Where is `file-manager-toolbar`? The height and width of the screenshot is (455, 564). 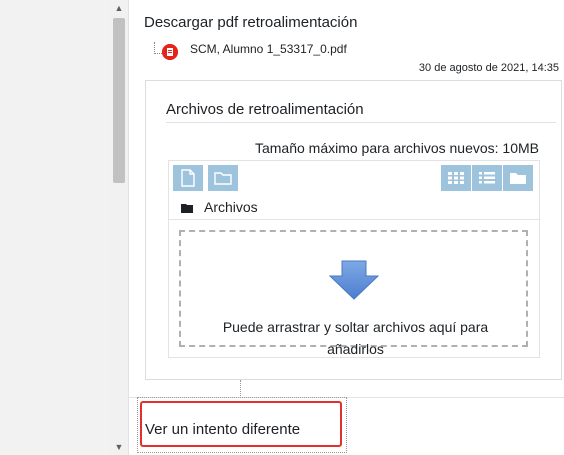 file-manager-toolbar is located at coordinates (354, 178).